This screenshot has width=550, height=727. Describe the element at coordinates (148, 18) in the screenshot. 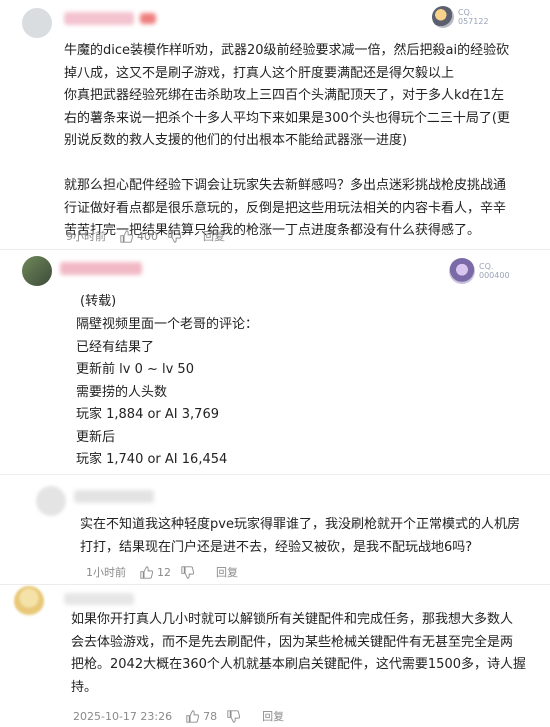

I see `user-level-badge` at that location.